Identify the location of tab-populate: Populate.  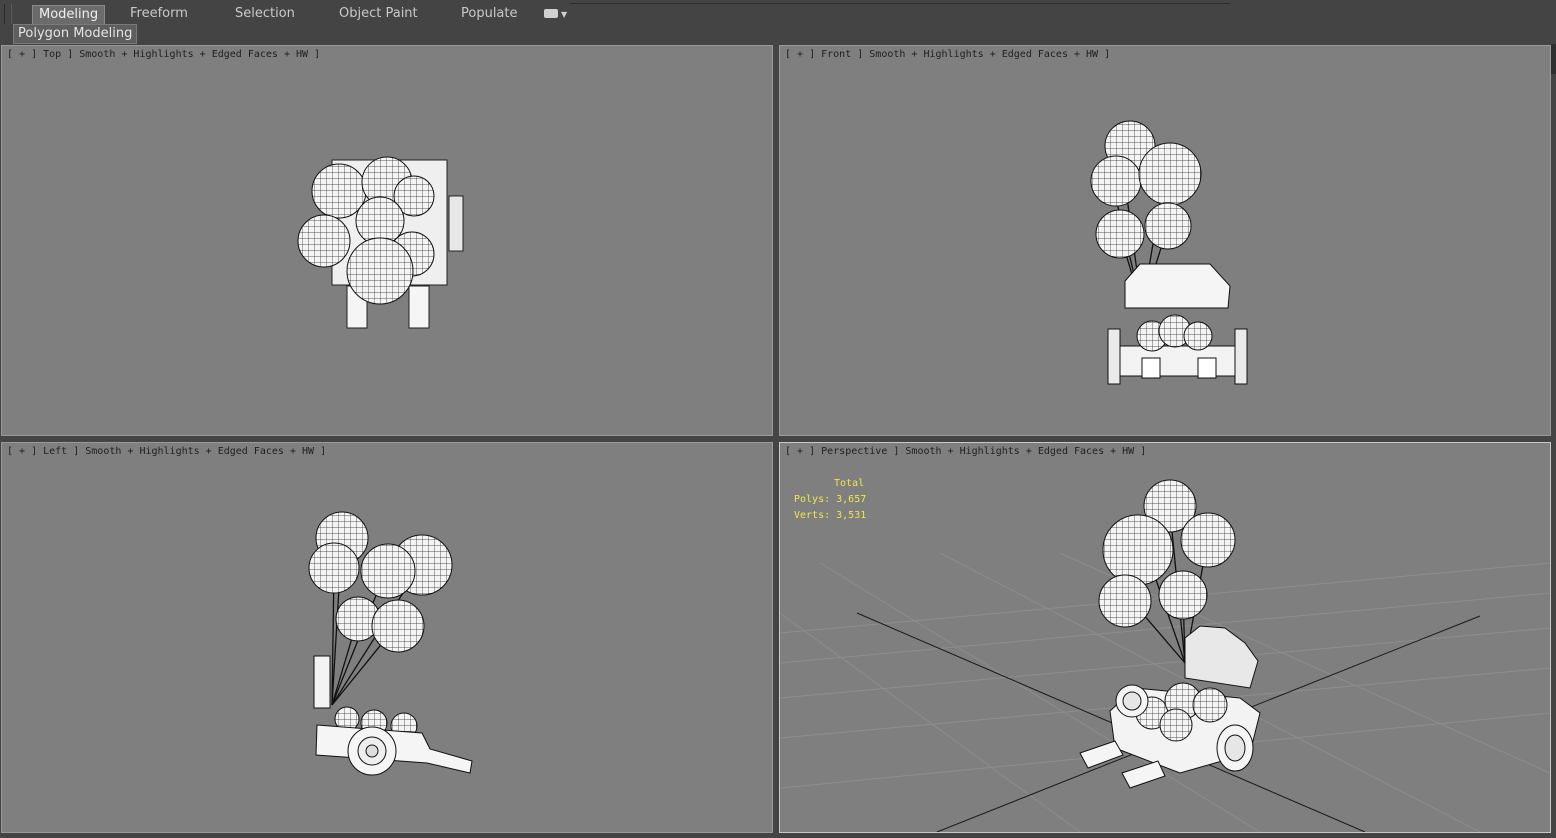
(489, 14).